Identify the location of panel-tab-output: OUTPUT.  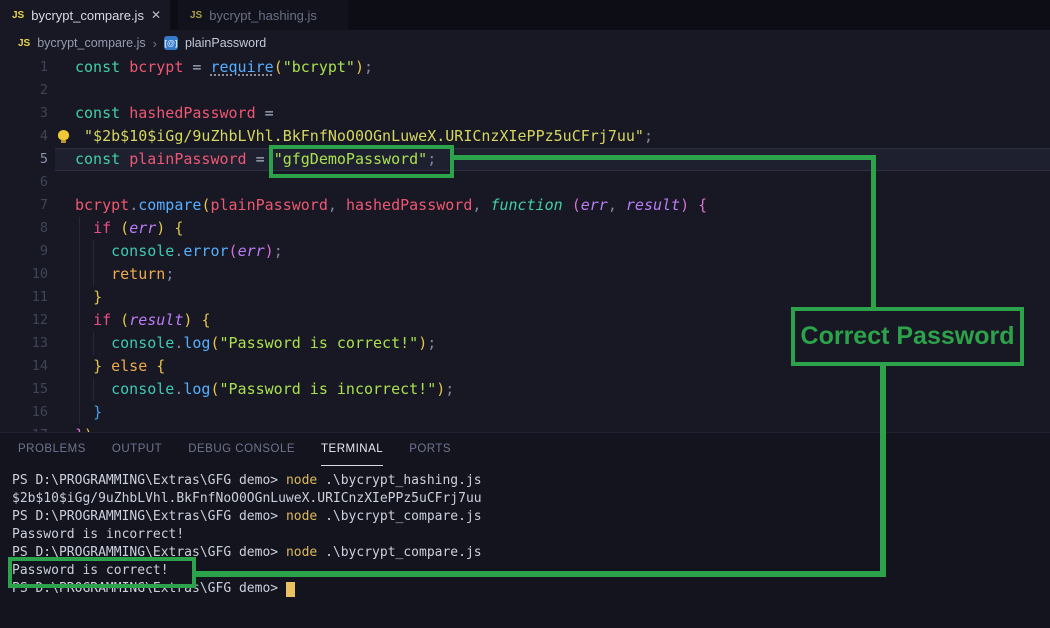
(137, 449).